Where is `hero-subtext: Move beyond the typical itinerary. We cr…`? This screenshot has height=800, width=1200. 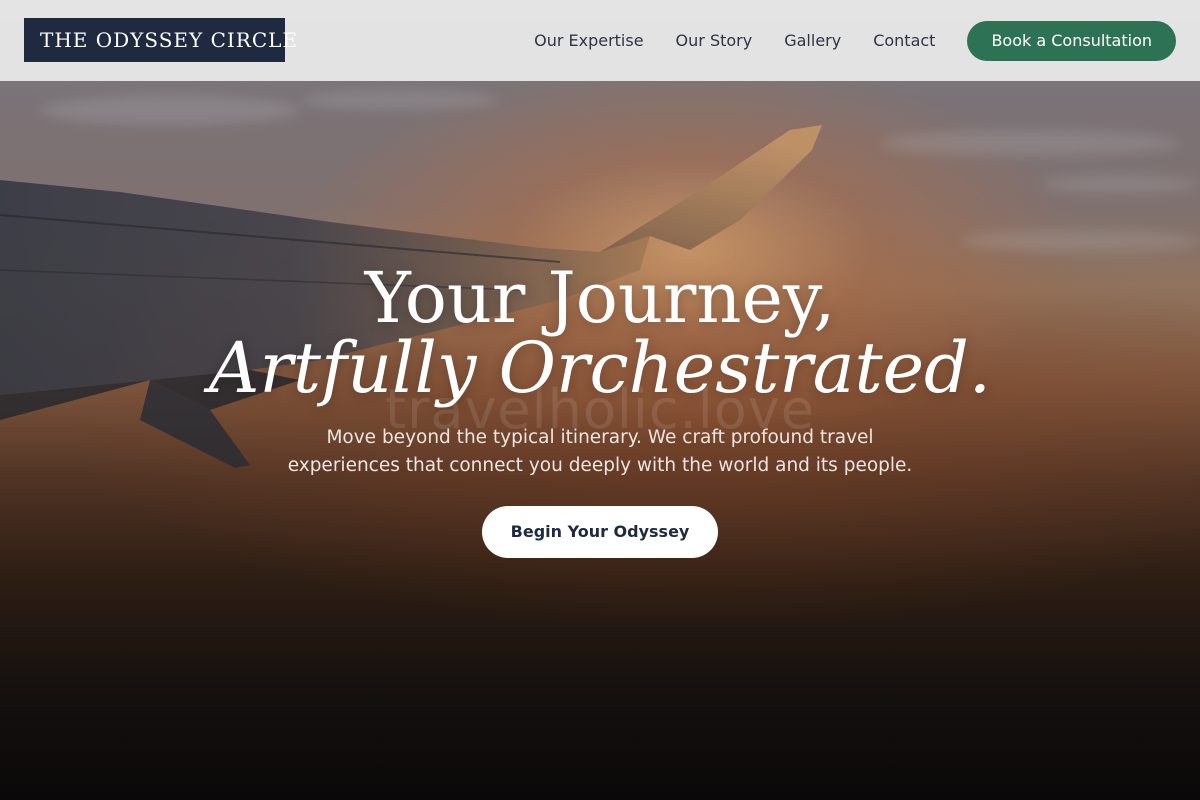 hero-subtext: Move beyond the typical itinerary. We cr… is located at coordinates (600, 451).